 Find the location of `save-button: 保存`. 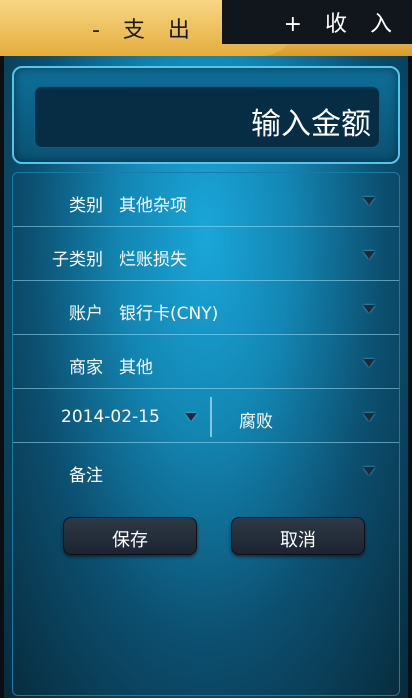

save-button: 保存 is located at coordinates (130, 536).